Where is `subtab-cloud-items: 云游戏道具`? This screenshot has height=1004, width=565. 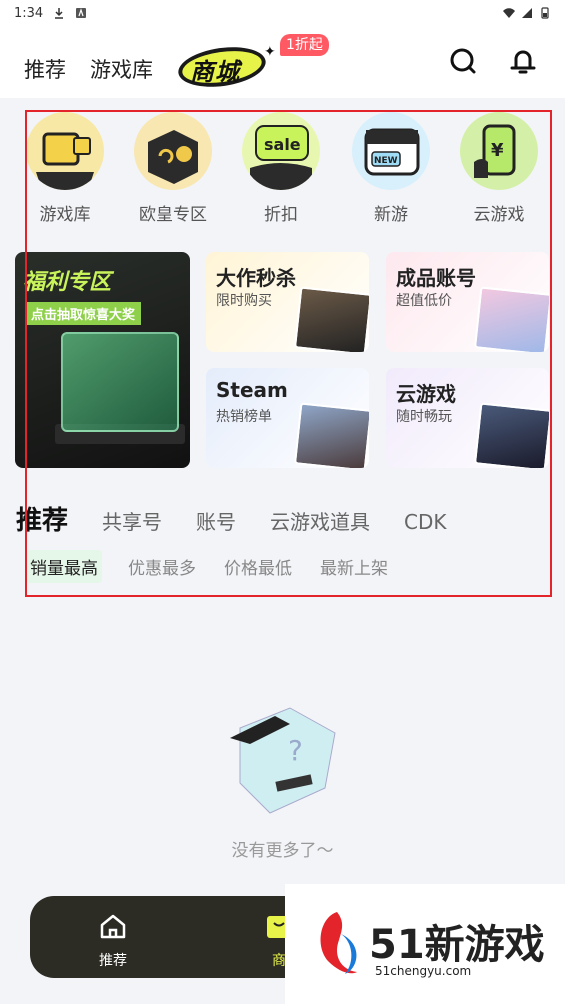
subtab-cloud-items: 云游戏道具 is located at coordinates (320, 520).